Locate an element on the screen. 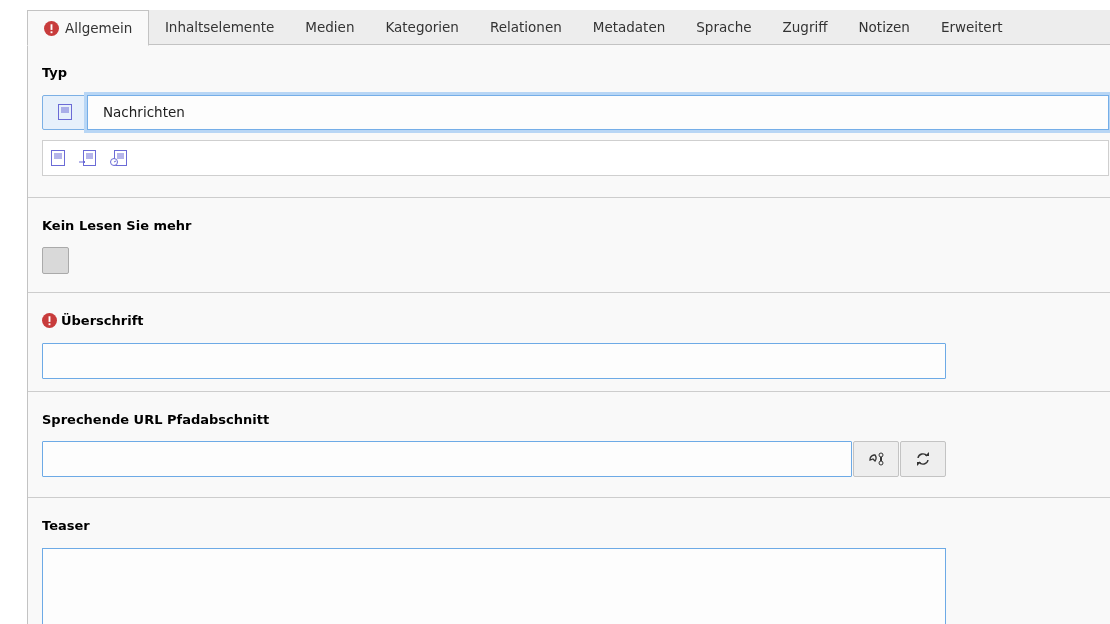 The image size is (1110, 624). field-label: Teaser is located at coordinates (66, 526).